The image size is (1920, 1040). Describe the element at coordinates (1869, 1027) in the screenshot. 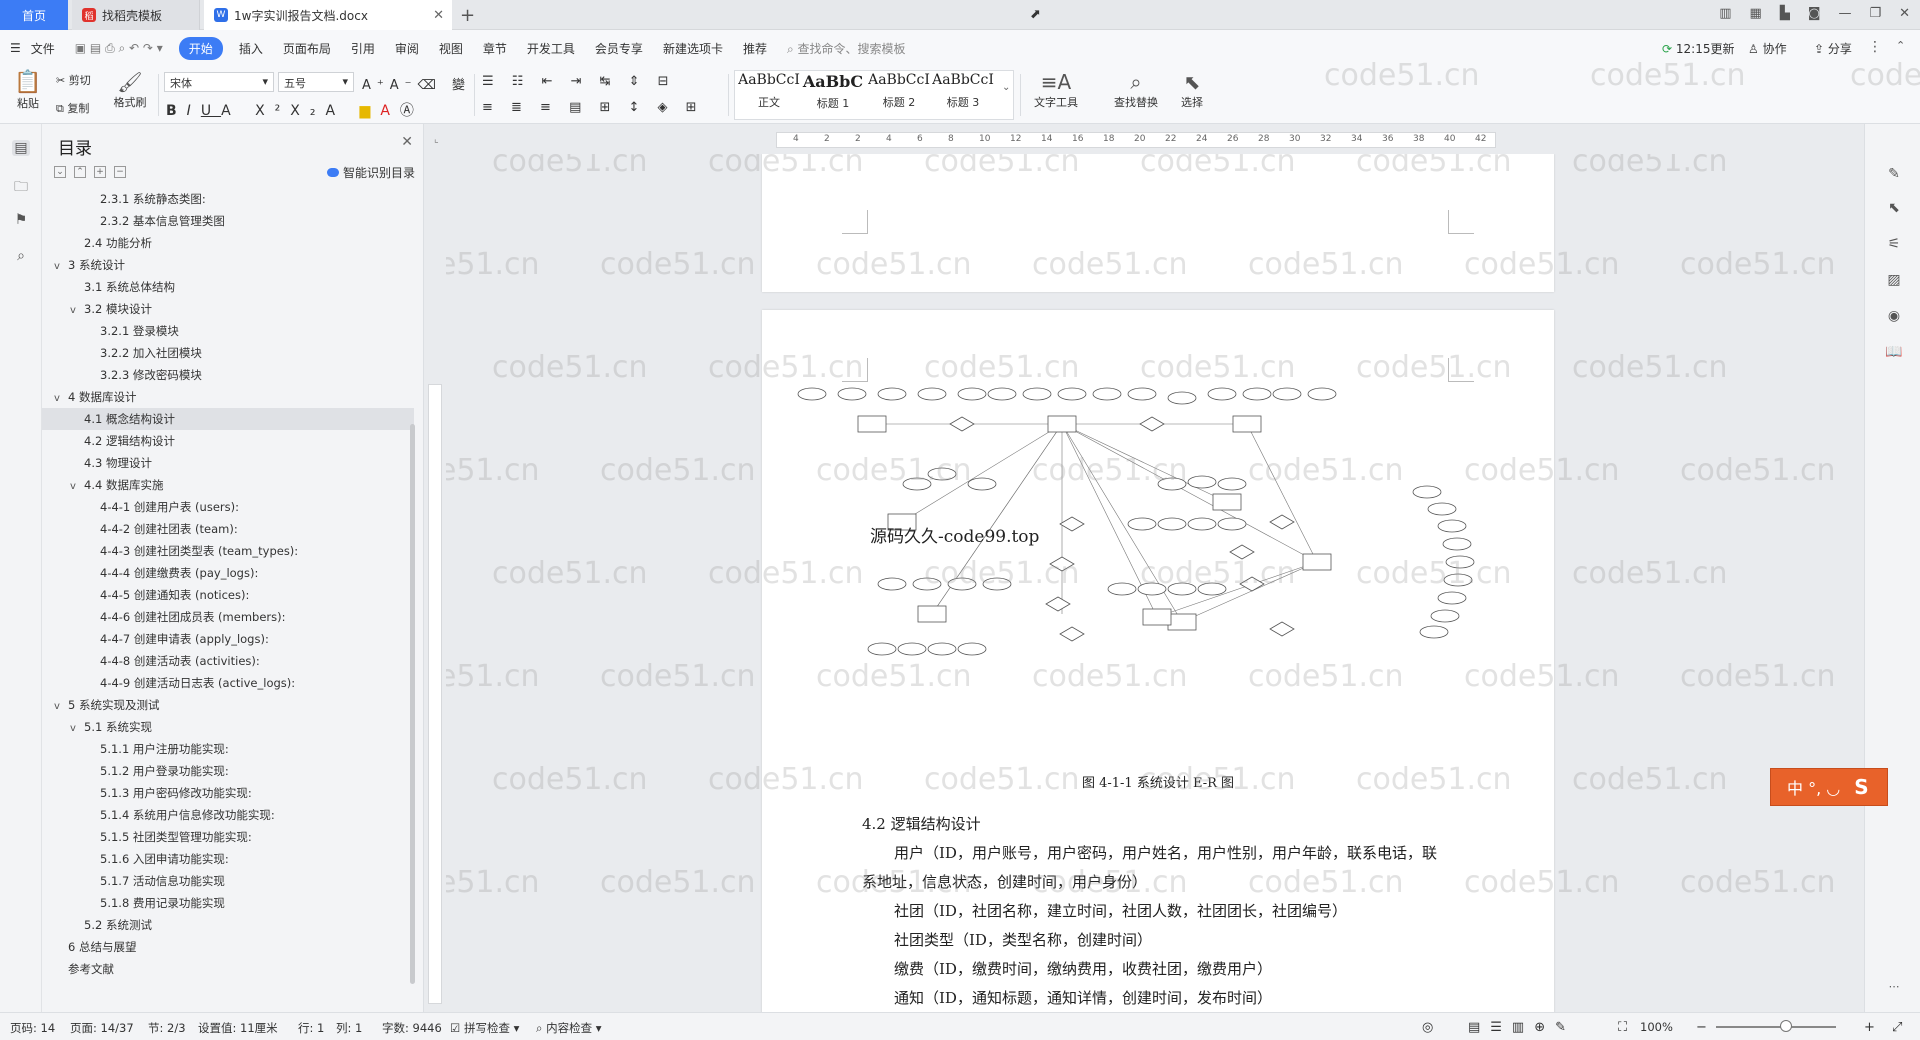

I see `zoom-in-icon: +` at that location.